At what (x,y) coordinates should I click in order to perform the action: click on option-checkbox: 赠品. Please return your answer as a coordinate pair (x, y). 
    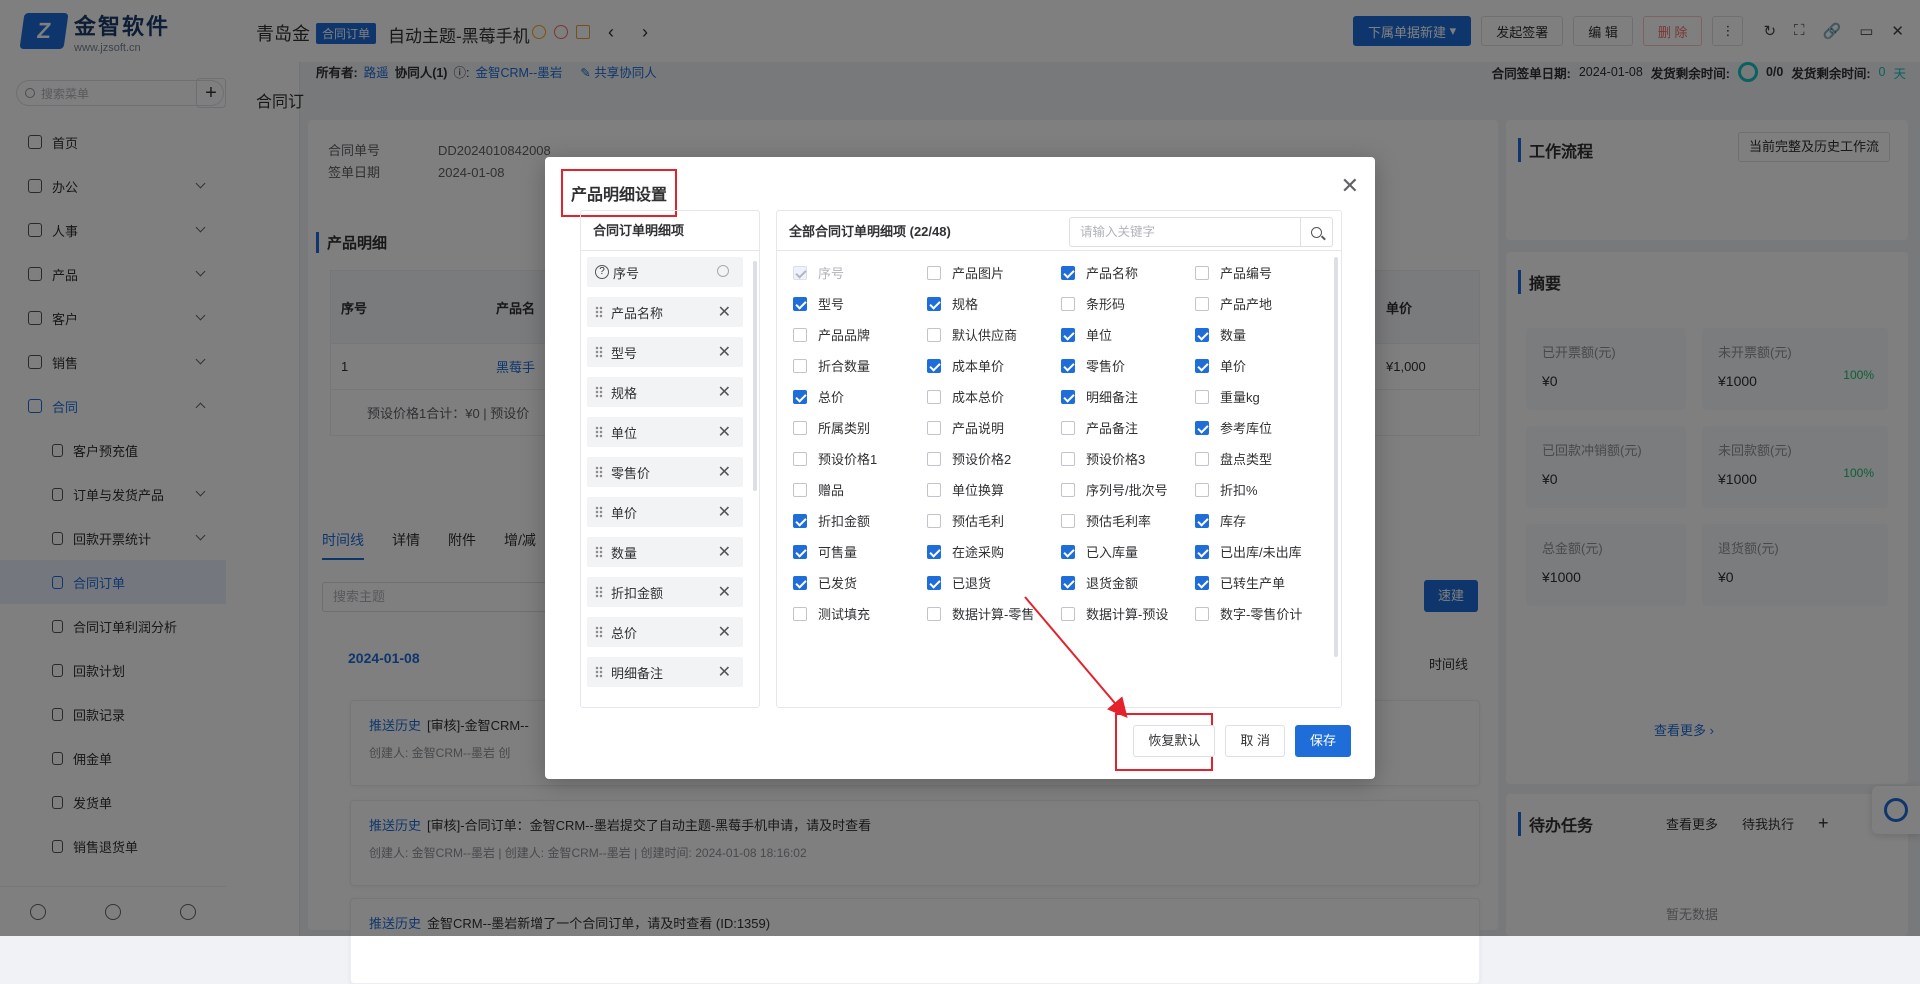
    Looking at the image, I should click on (818, 489).